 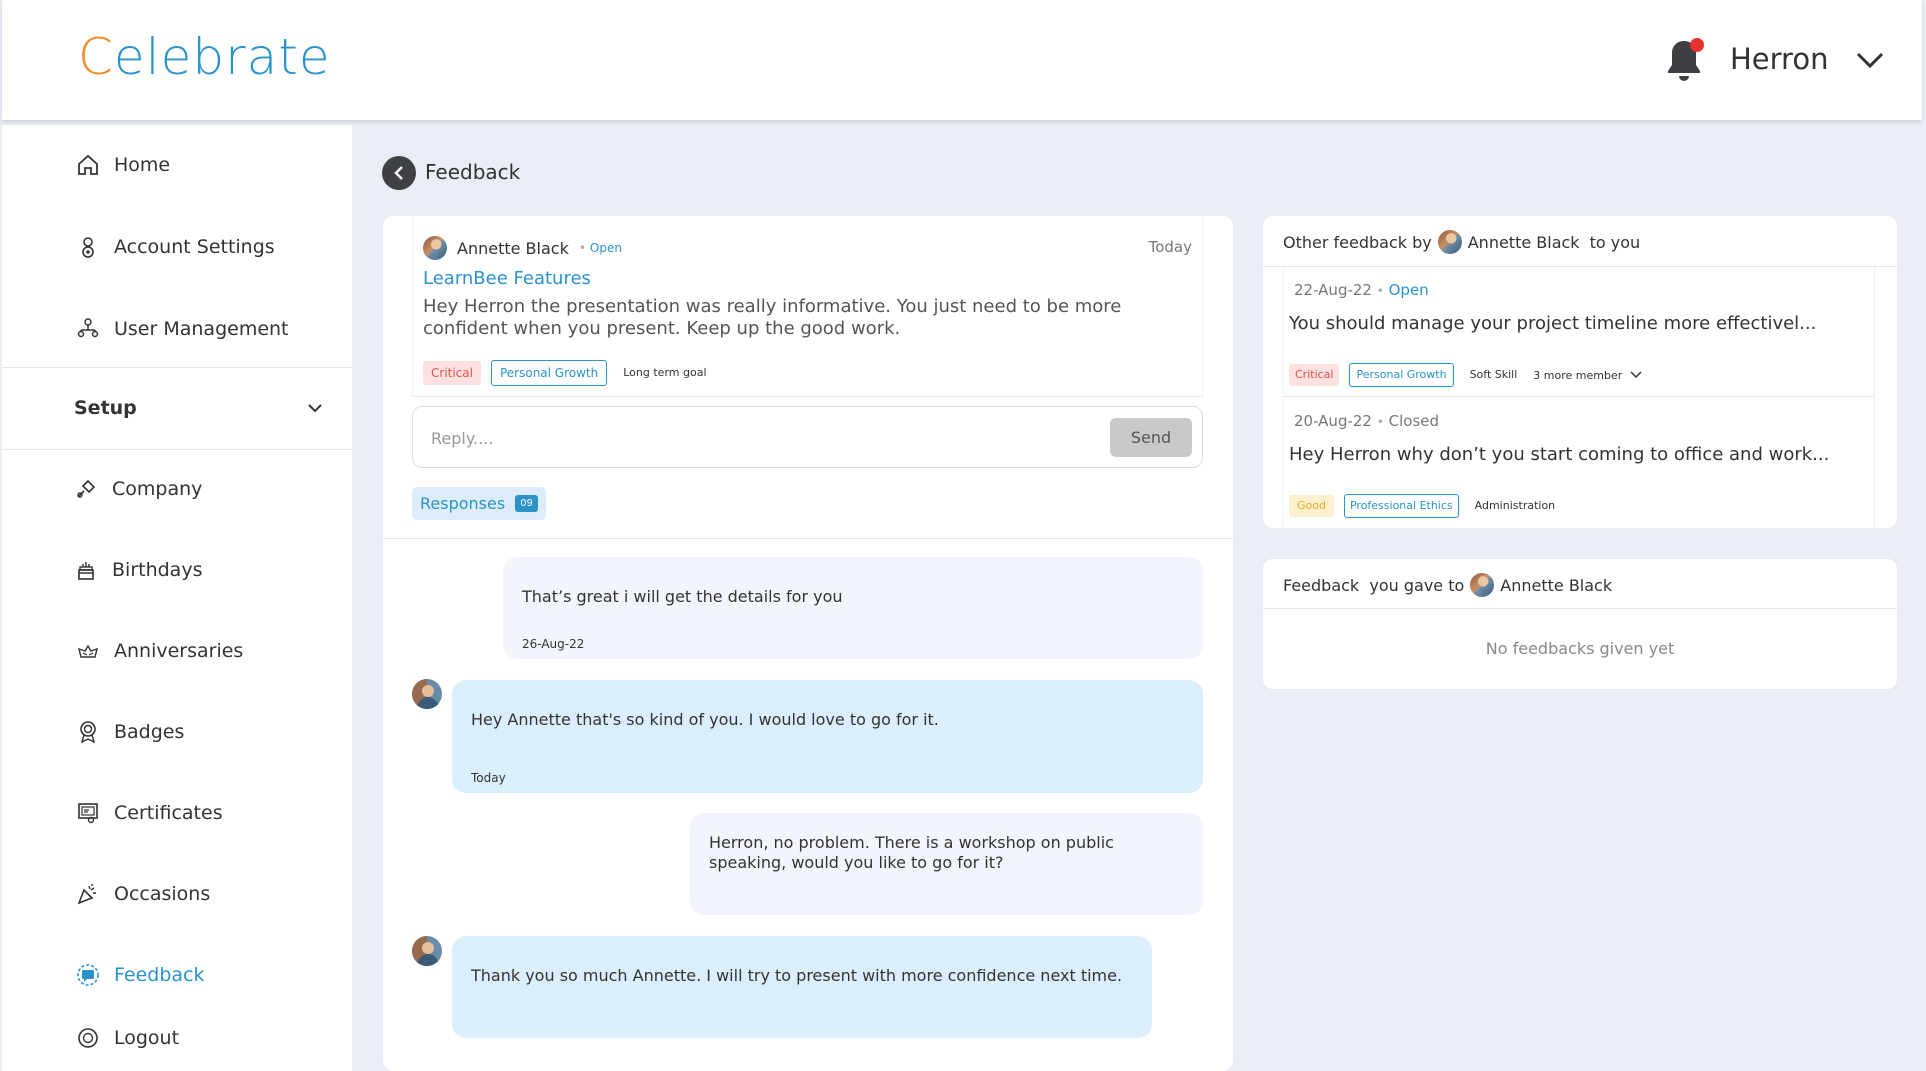 What do you see at coordinates (1515, 505) in the screenshot?
I see `tag-administration: Administration` at bounding box center [1515, 505].